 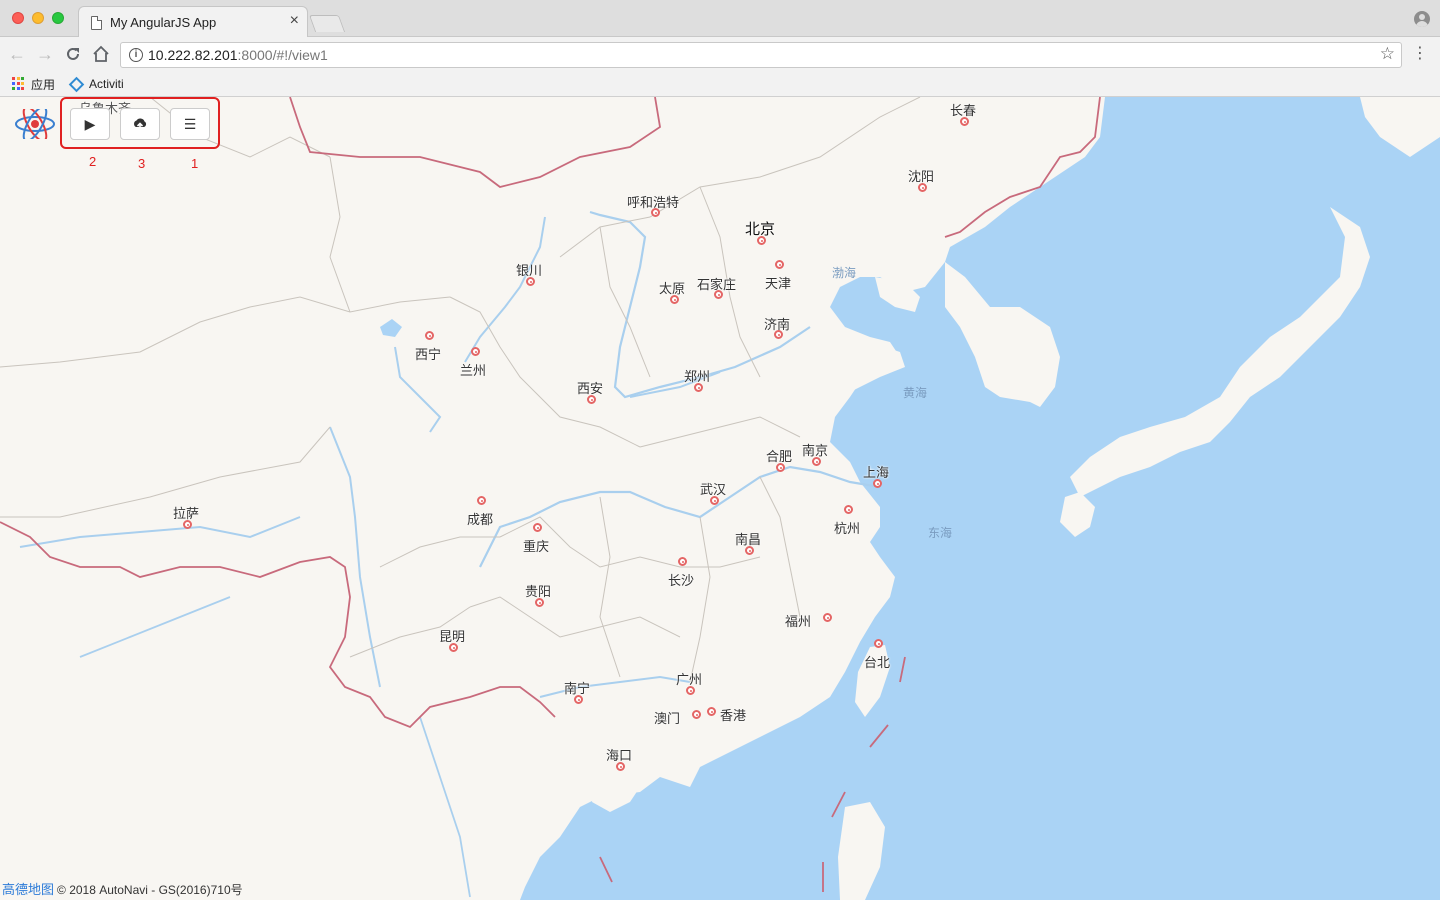 I want to click on url-text: 10.222.82.201:8000/#!/view1, so click(x=238, y=55).